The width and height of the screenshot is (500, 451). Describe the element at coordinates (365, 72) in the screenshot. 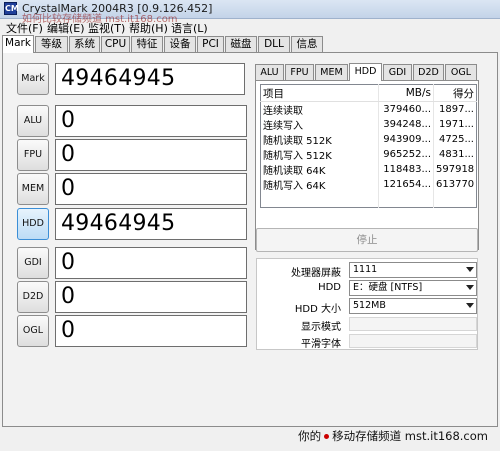

I see `result-tab-hdd: HDD` at that location.